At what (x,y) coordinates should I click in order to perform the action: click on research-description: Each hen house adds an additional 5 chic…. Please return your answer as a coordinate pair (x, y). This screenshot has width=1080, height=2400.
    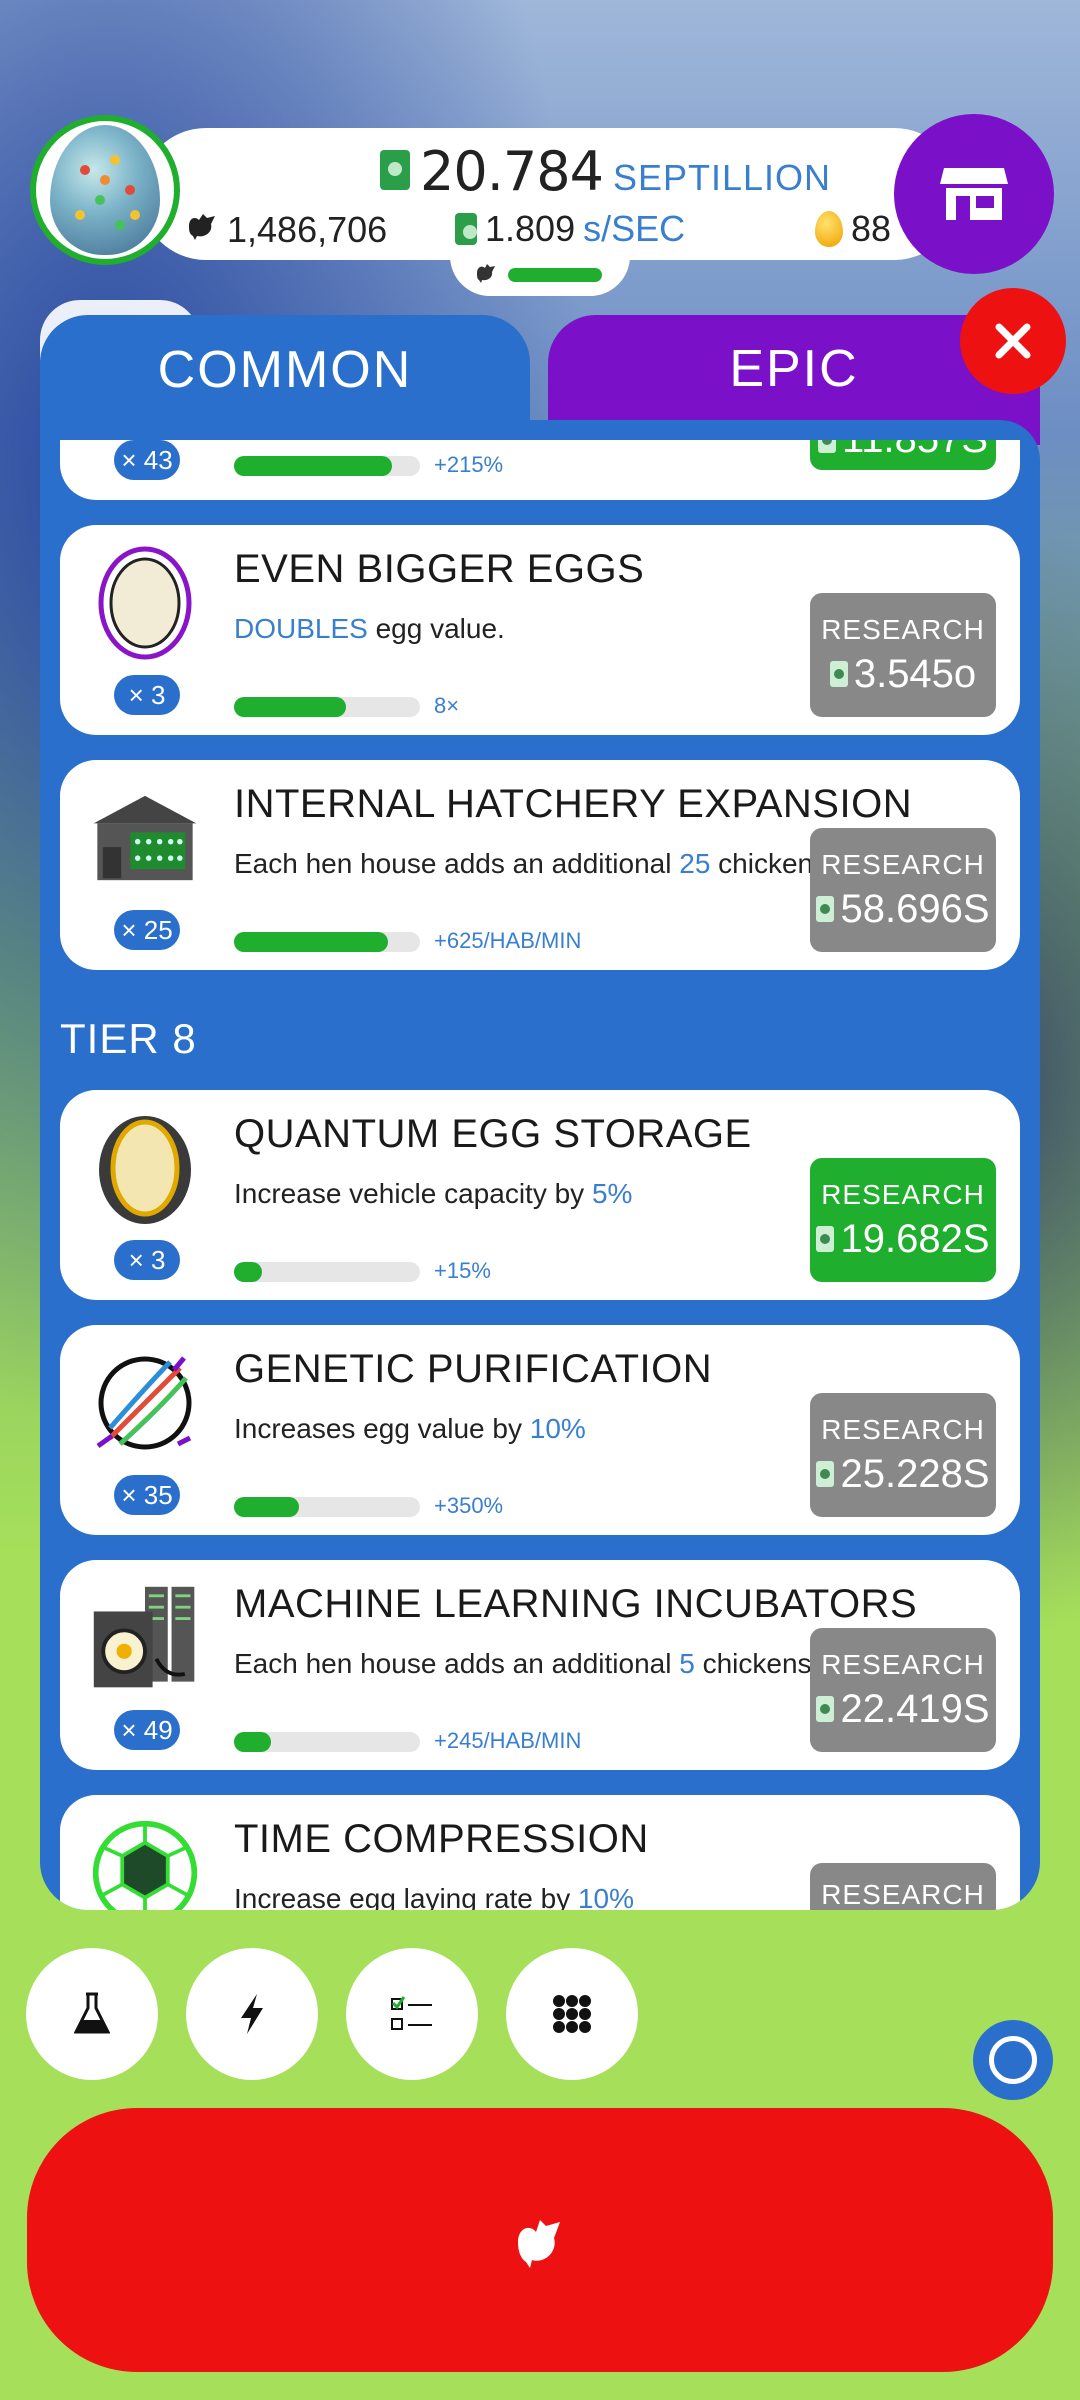
    Looking at the image, I should click on (549, 1663).